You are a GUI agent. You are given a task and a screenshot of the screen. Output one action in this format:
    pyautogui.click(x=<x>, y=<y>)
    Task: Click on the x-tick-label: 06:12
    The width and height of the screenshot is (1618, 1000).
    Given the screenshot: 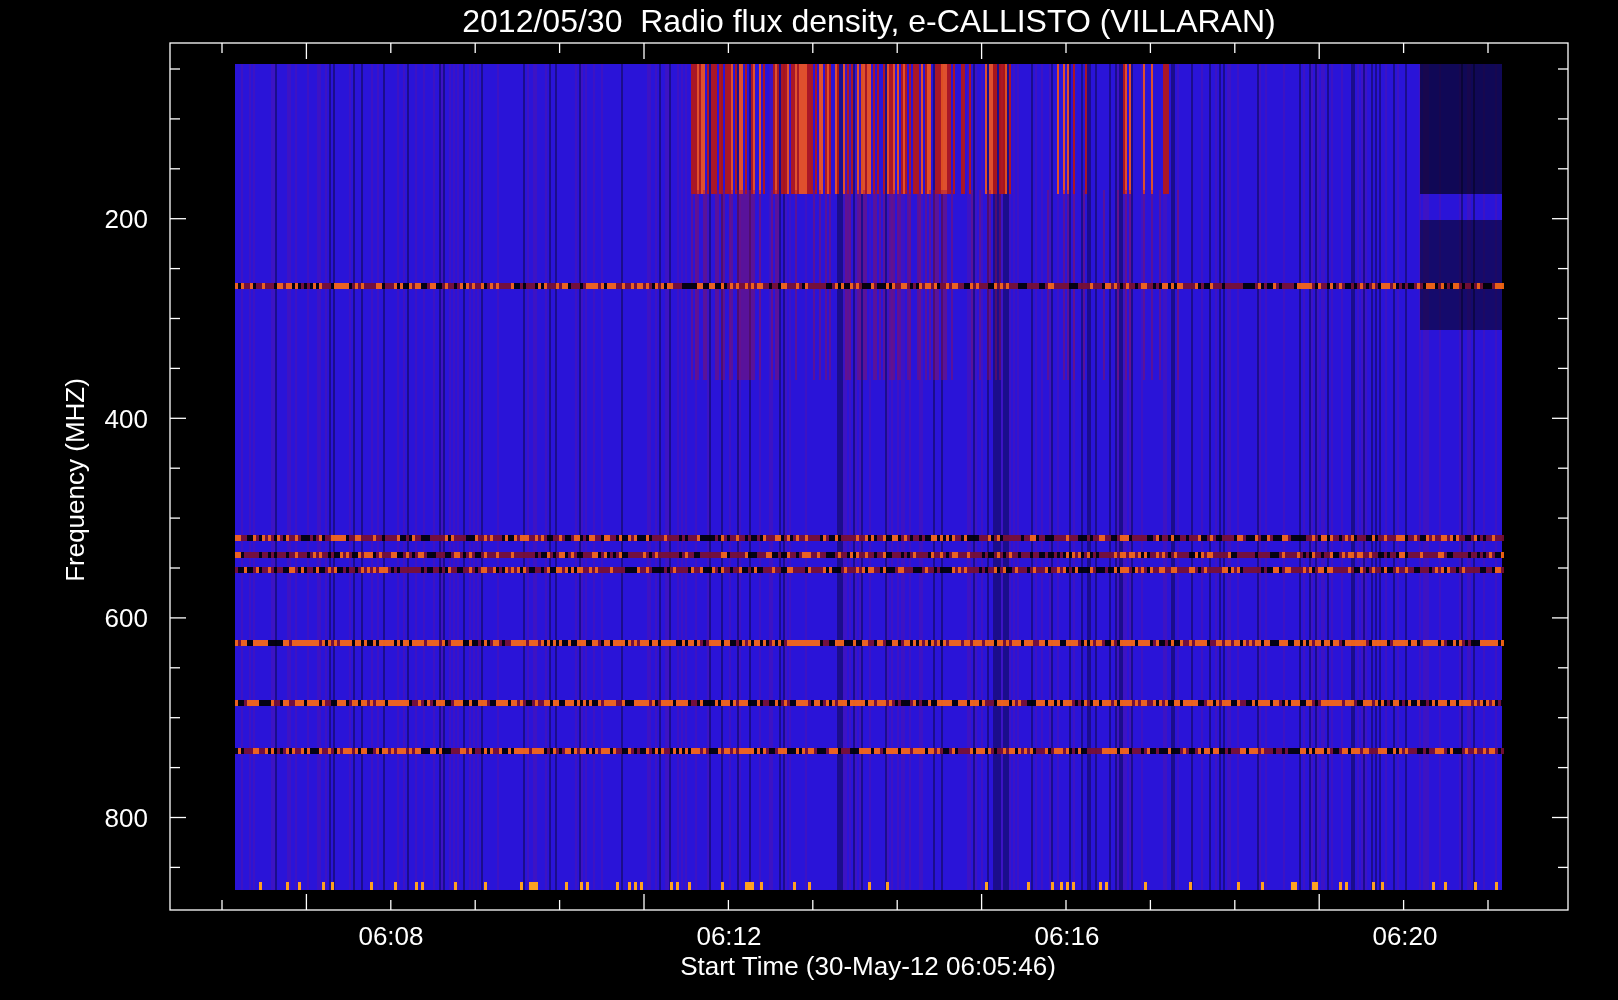 What is the action you would take?
    pyautogui.click(x=729, y=936)
    